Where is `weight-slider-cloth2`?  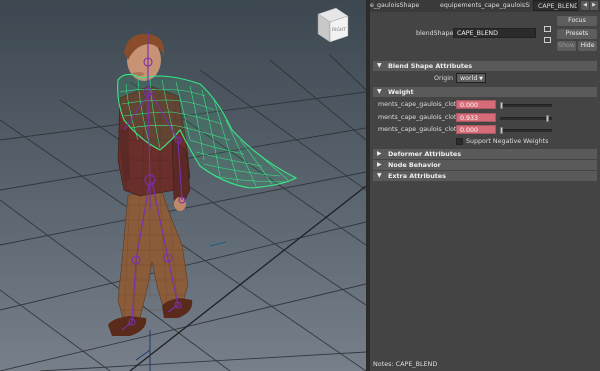
weight-slider-cloth2 is located at coordinates (526, 118).